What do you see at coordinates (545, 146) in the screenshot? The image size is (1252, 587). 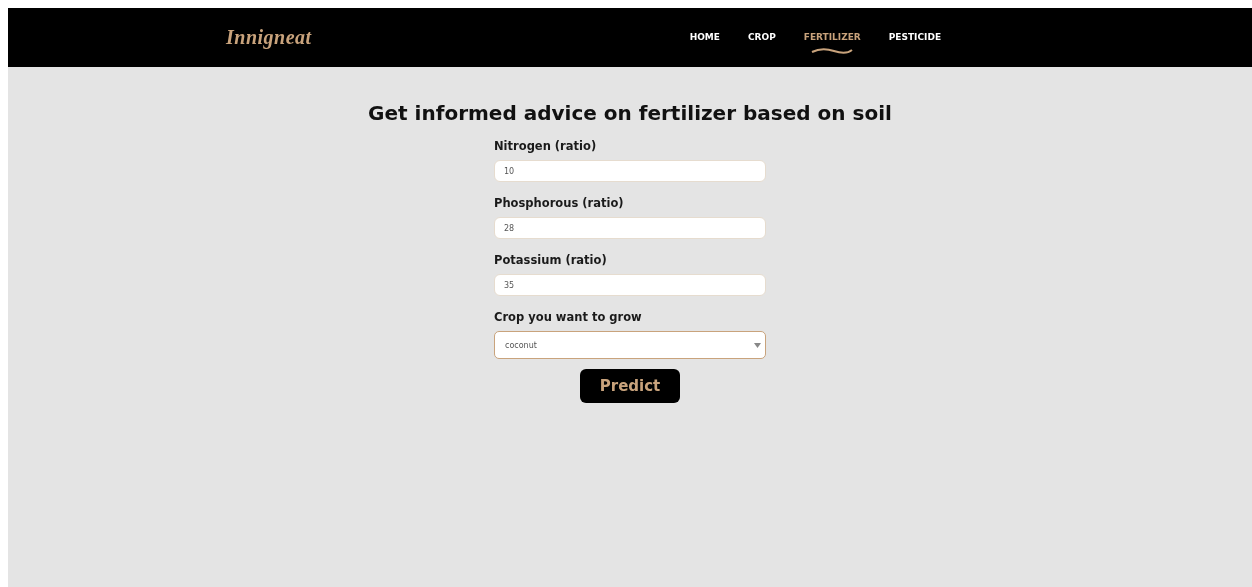 I see `field-label: Nitrogen (ratio)` at bounding box center [545, 146].